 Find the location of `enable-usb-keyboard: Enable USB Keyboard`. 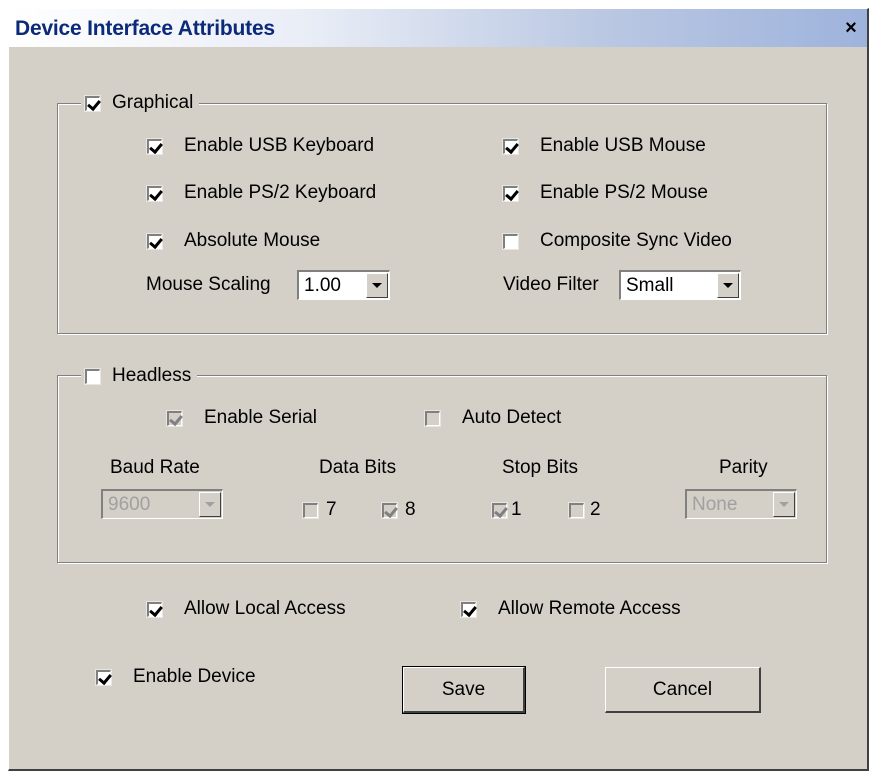

enable-usb-keyboard: Enable USB Keyboard is located at coordinates (260, 146).